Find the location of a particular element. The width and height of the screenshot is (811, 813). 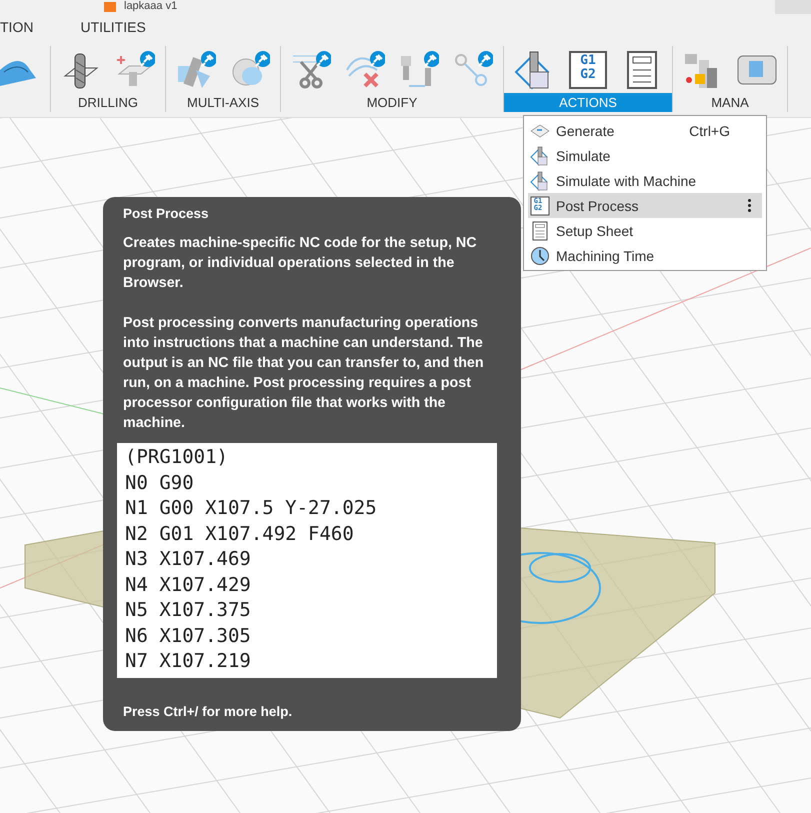

menu-item-label: Simulate is located at coordinates (584, 156).